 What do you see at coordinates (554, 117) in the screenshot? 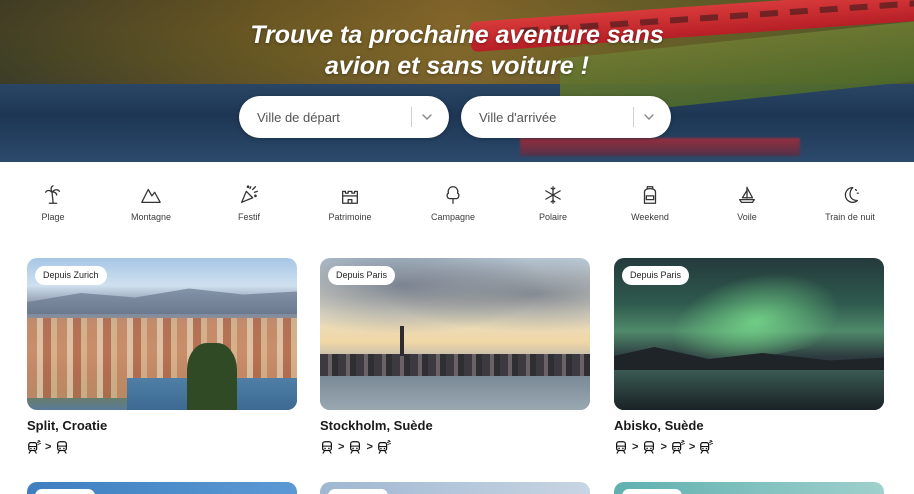
I see `arrival-city-input` at bounding box center [554, 117].